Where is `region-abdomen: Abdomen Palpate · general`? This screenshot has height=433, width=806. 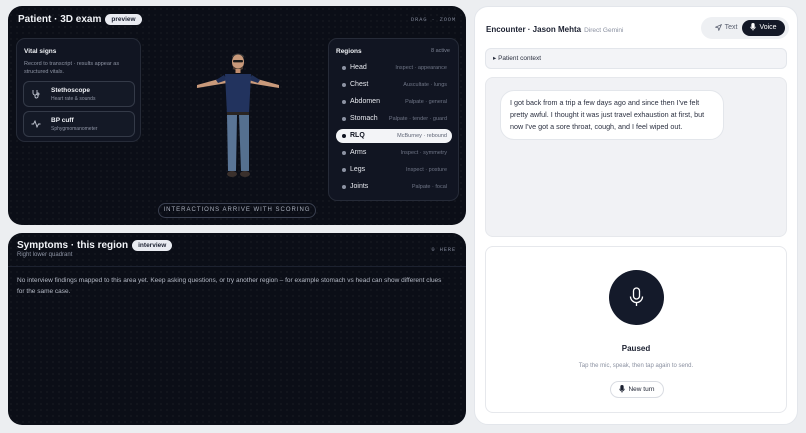
region-abdomen: Abdomen Palpate · general is located at coordinates (394, 102).